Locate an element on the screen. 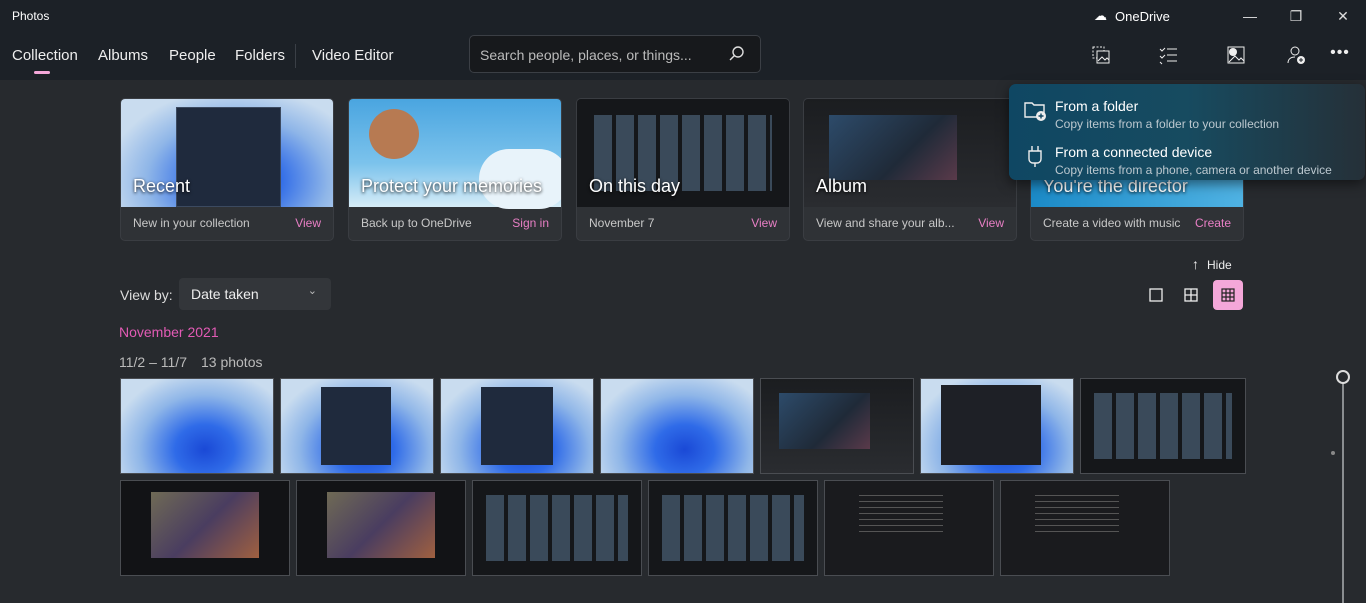 The height and width of the screenshot is (603, 1366). view-medium-button is located at coordinates (1191, 295).